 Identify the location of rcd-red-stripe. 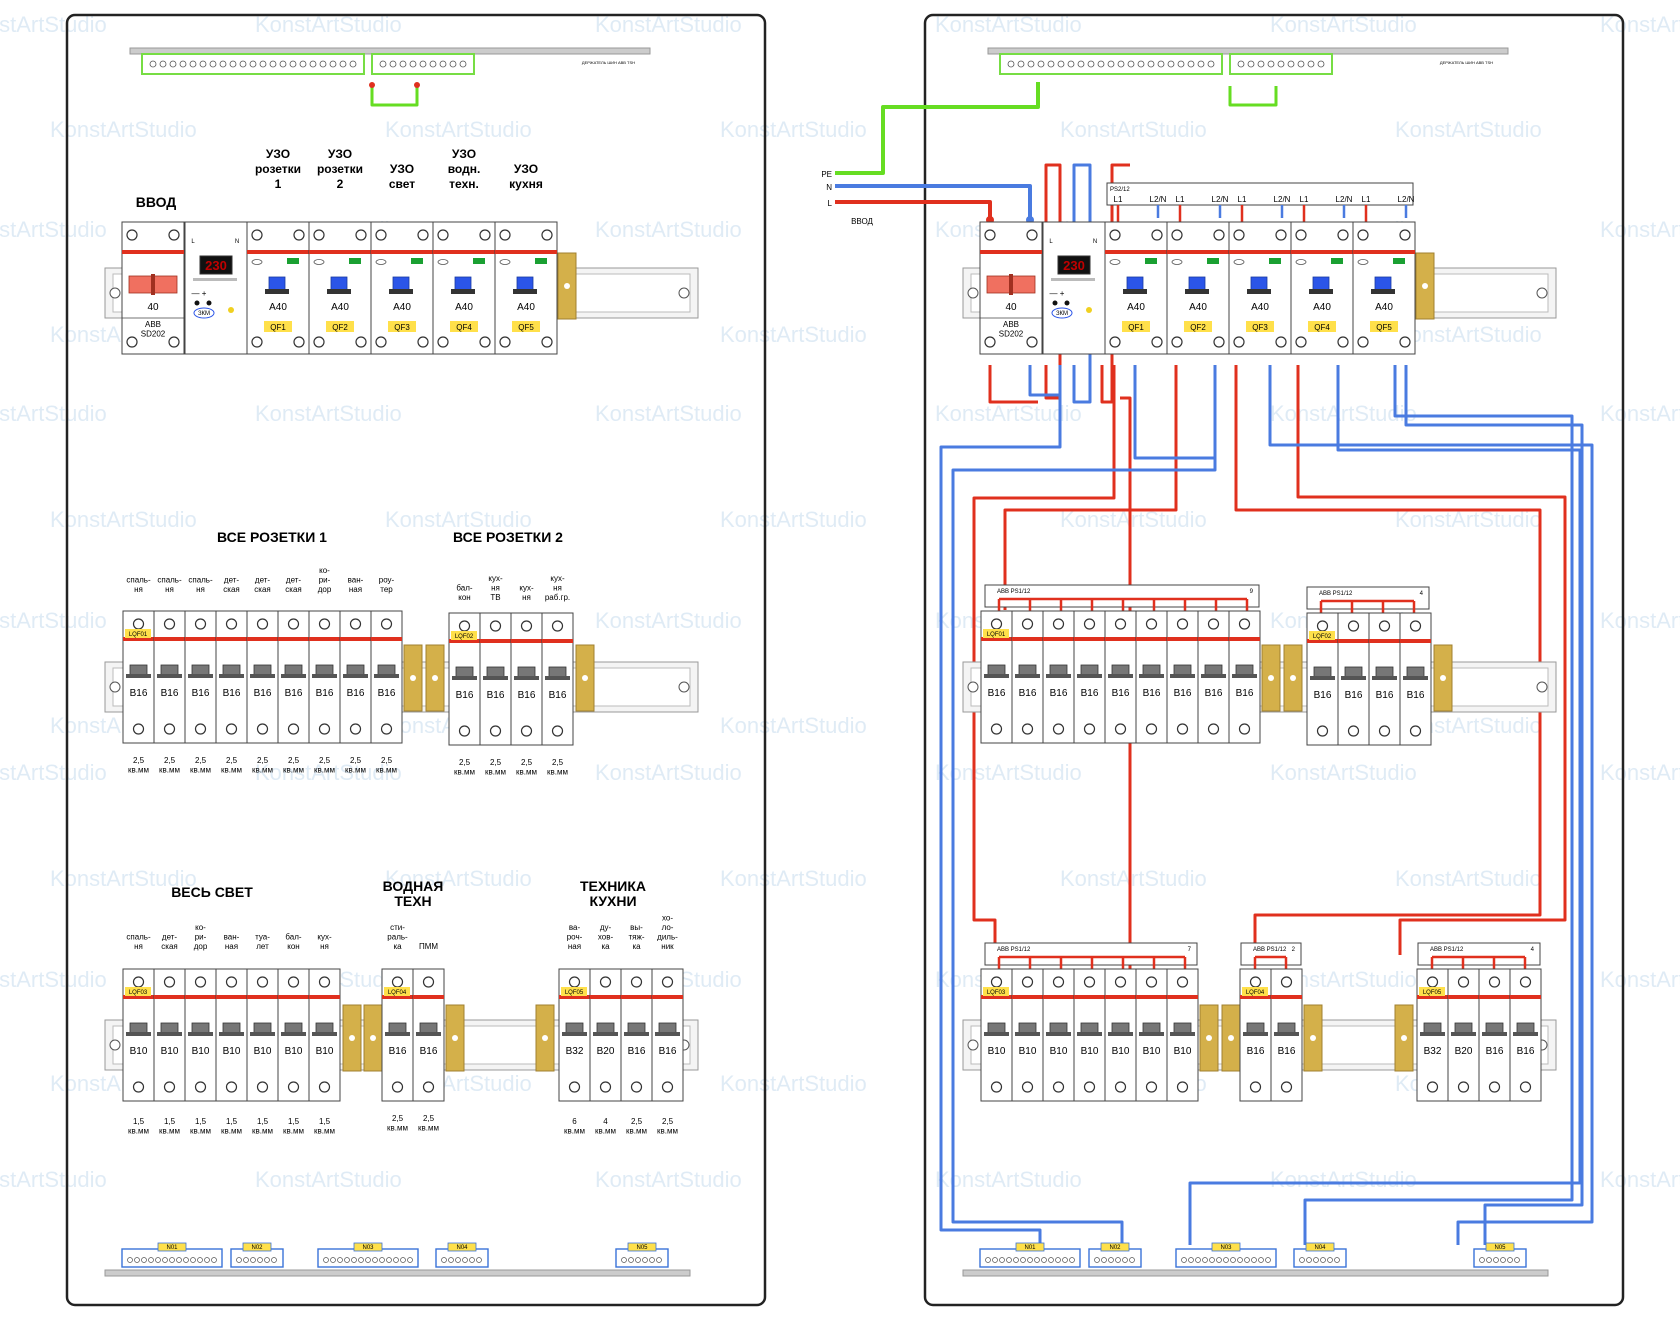
(464, 252).